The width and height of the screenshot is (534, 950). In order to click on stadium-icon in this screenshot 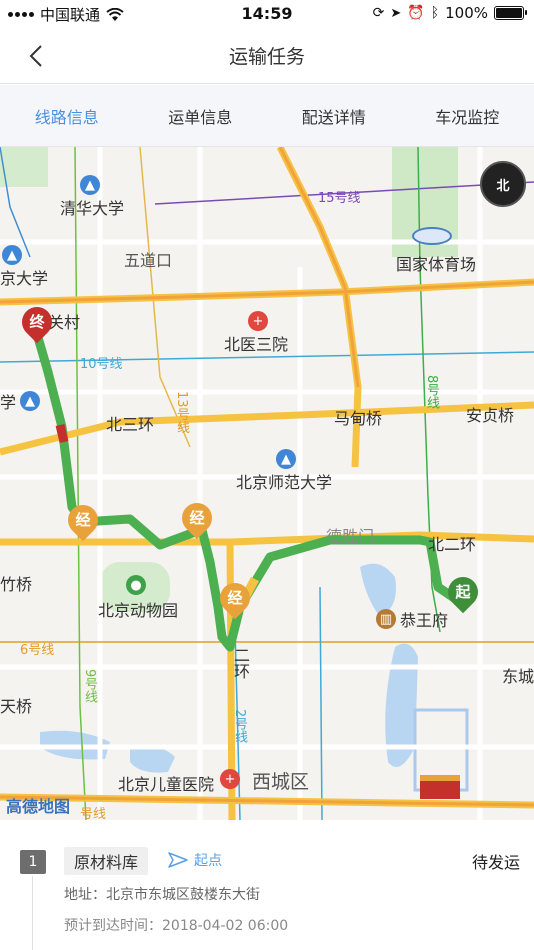, I will do `click(432, 236)`.